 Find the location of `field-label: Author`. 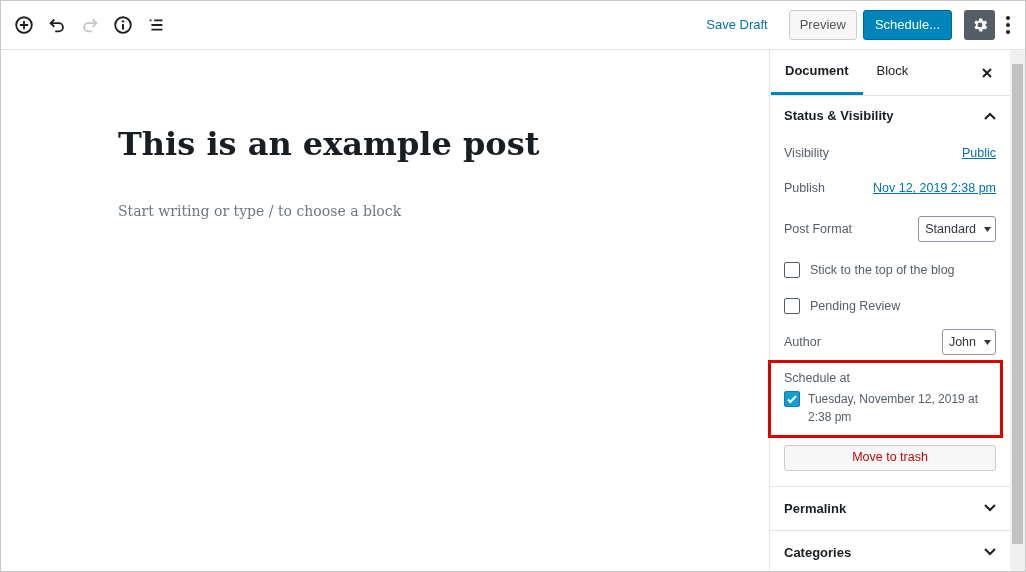

field-label: Author is located at coordinates (802, 342).